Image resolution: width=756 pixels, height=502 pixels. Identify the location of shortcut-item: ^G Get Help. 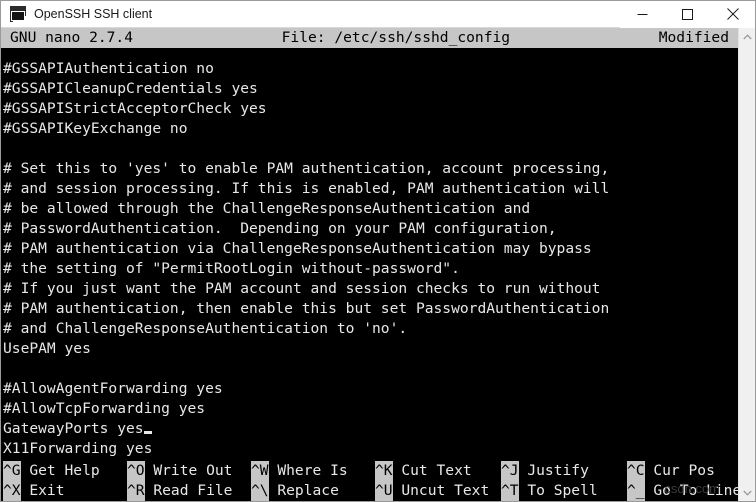
(65, 471).